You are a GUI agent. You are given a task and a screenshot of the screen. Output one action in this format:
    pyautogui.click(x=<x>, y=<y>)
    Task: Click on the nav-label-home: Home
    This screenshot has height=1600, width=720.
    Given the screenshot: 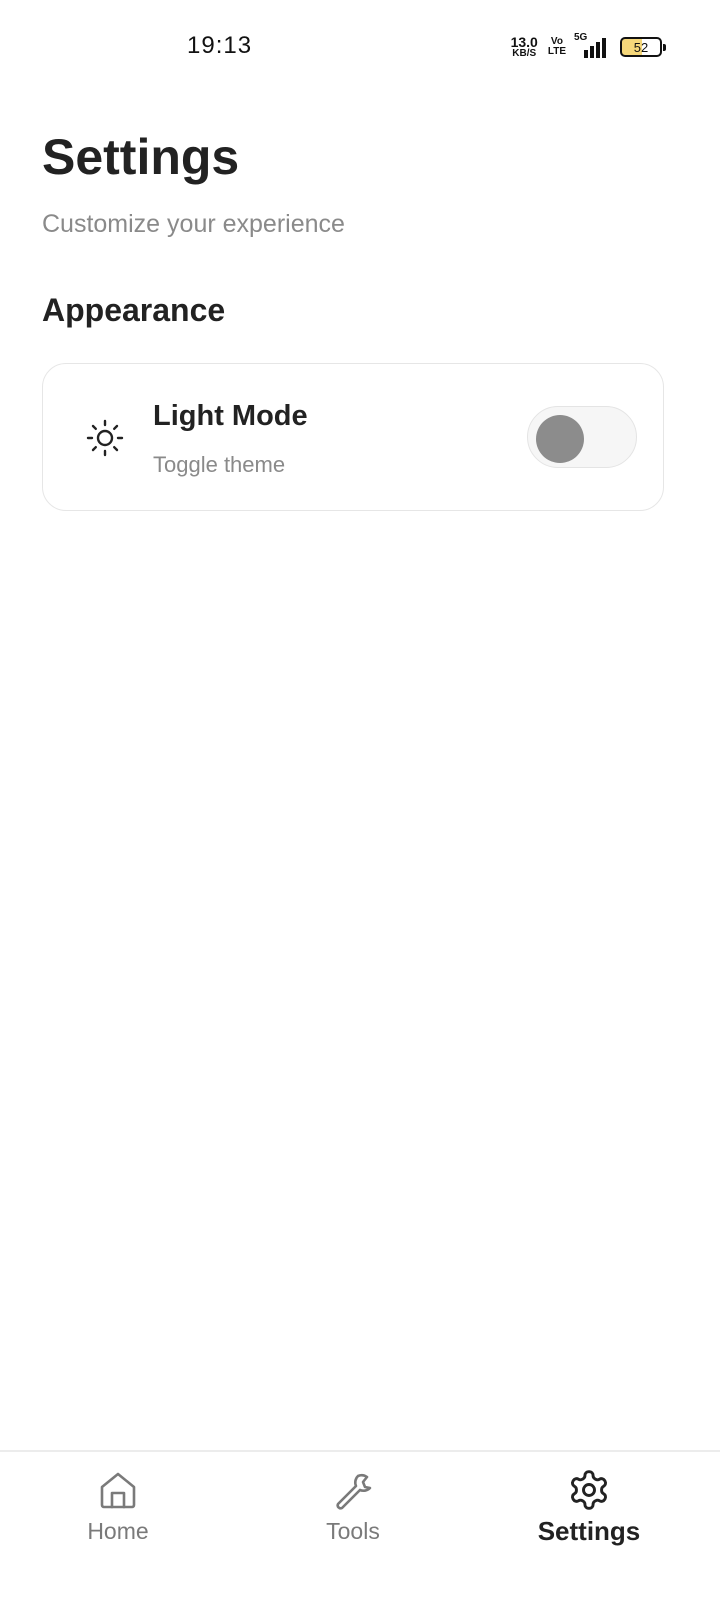 What is the action you would take?
    pyautogui.click(x=118, y=1531)
    